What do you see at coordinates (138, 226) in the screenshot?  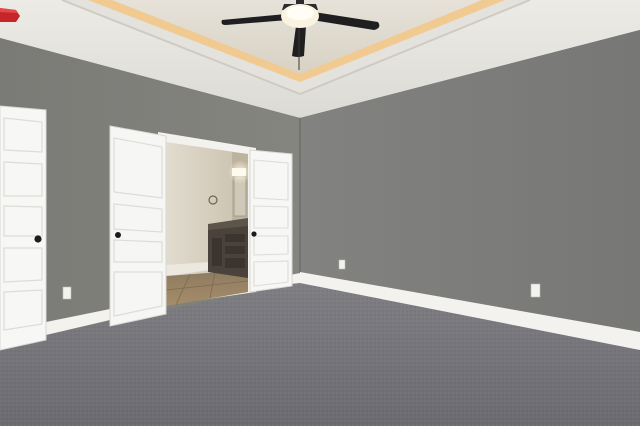 I see `bathroom-door-left` at bounding box center [138, 226].